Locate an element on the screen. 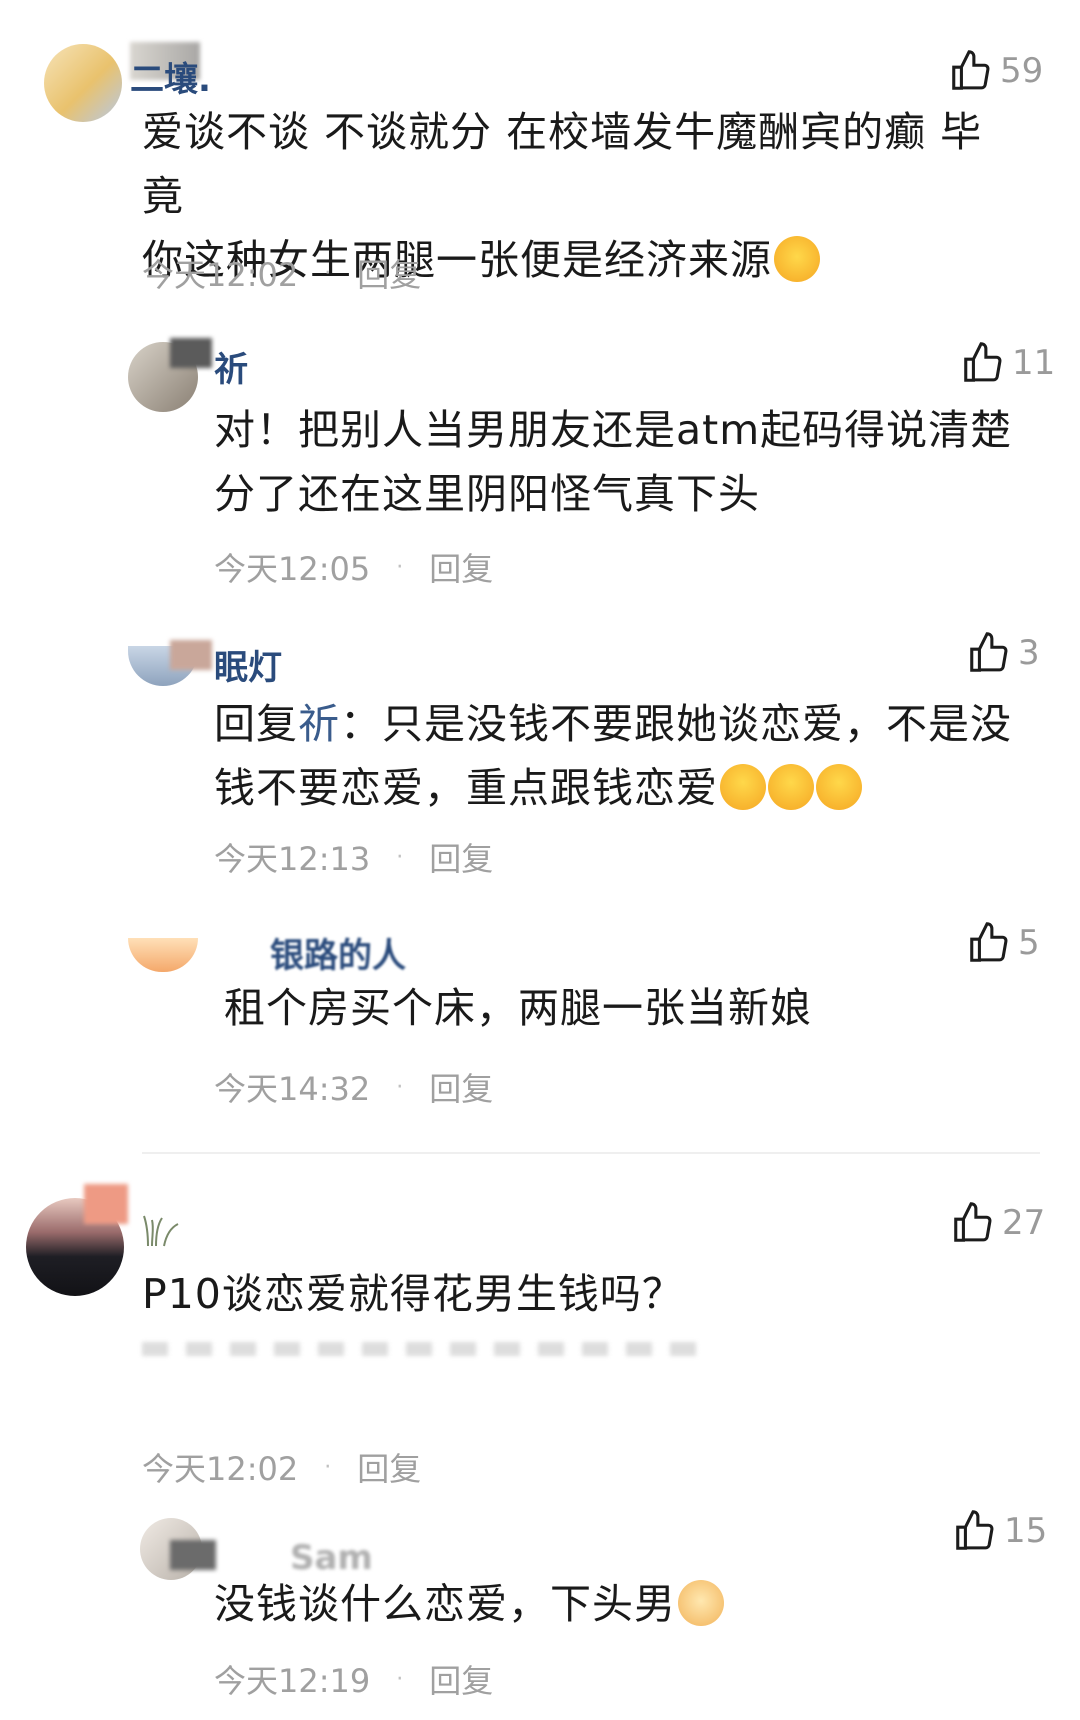 The height and width of the screenshot is (1720, 1080). yum-face-emoji-icon is located at coordinates (797, 259).